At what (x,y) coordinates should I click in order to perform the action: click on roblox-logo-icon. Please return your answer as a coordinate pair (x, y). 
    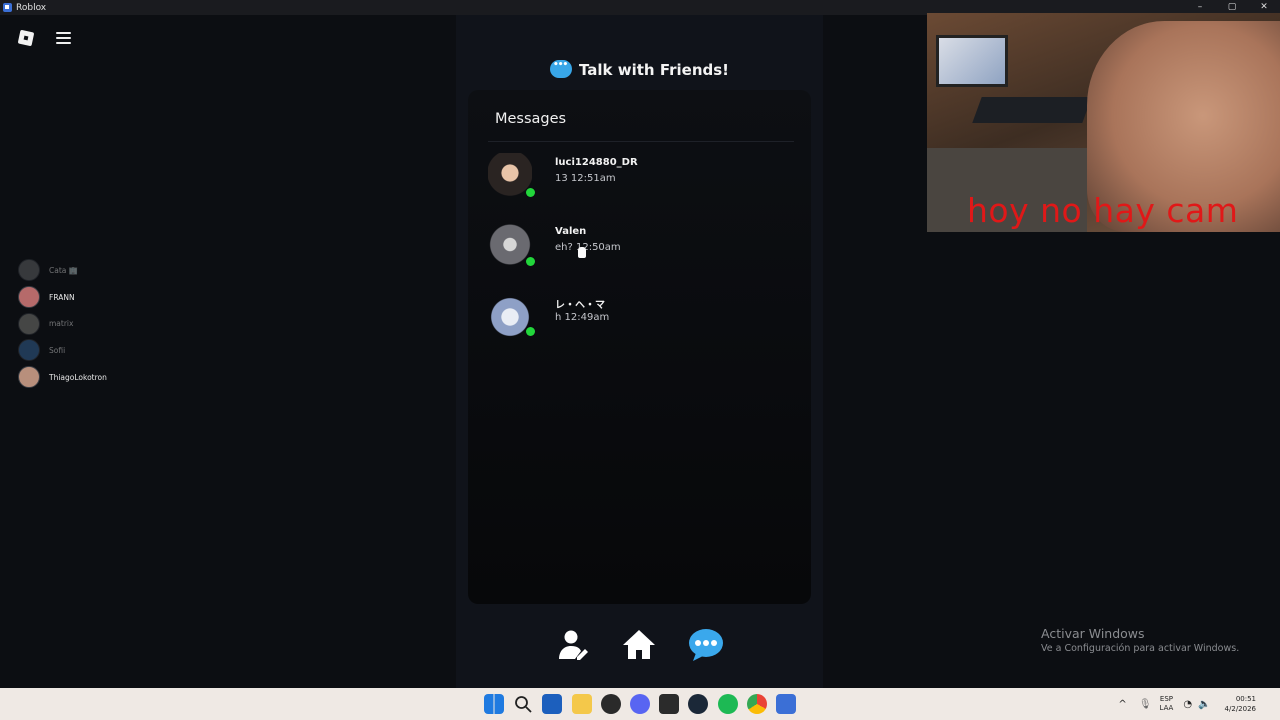
    Looking at the image, I should click on (26, 38).